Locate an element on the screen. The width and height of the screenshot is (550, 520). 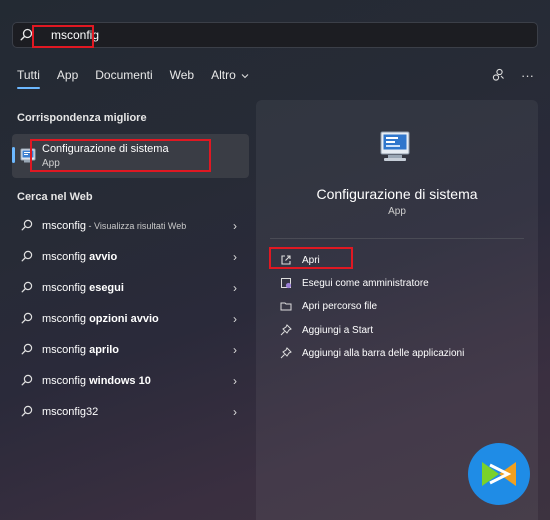
web-suggestion-item: msconfig esegui › is located at coordinates (130, 288).